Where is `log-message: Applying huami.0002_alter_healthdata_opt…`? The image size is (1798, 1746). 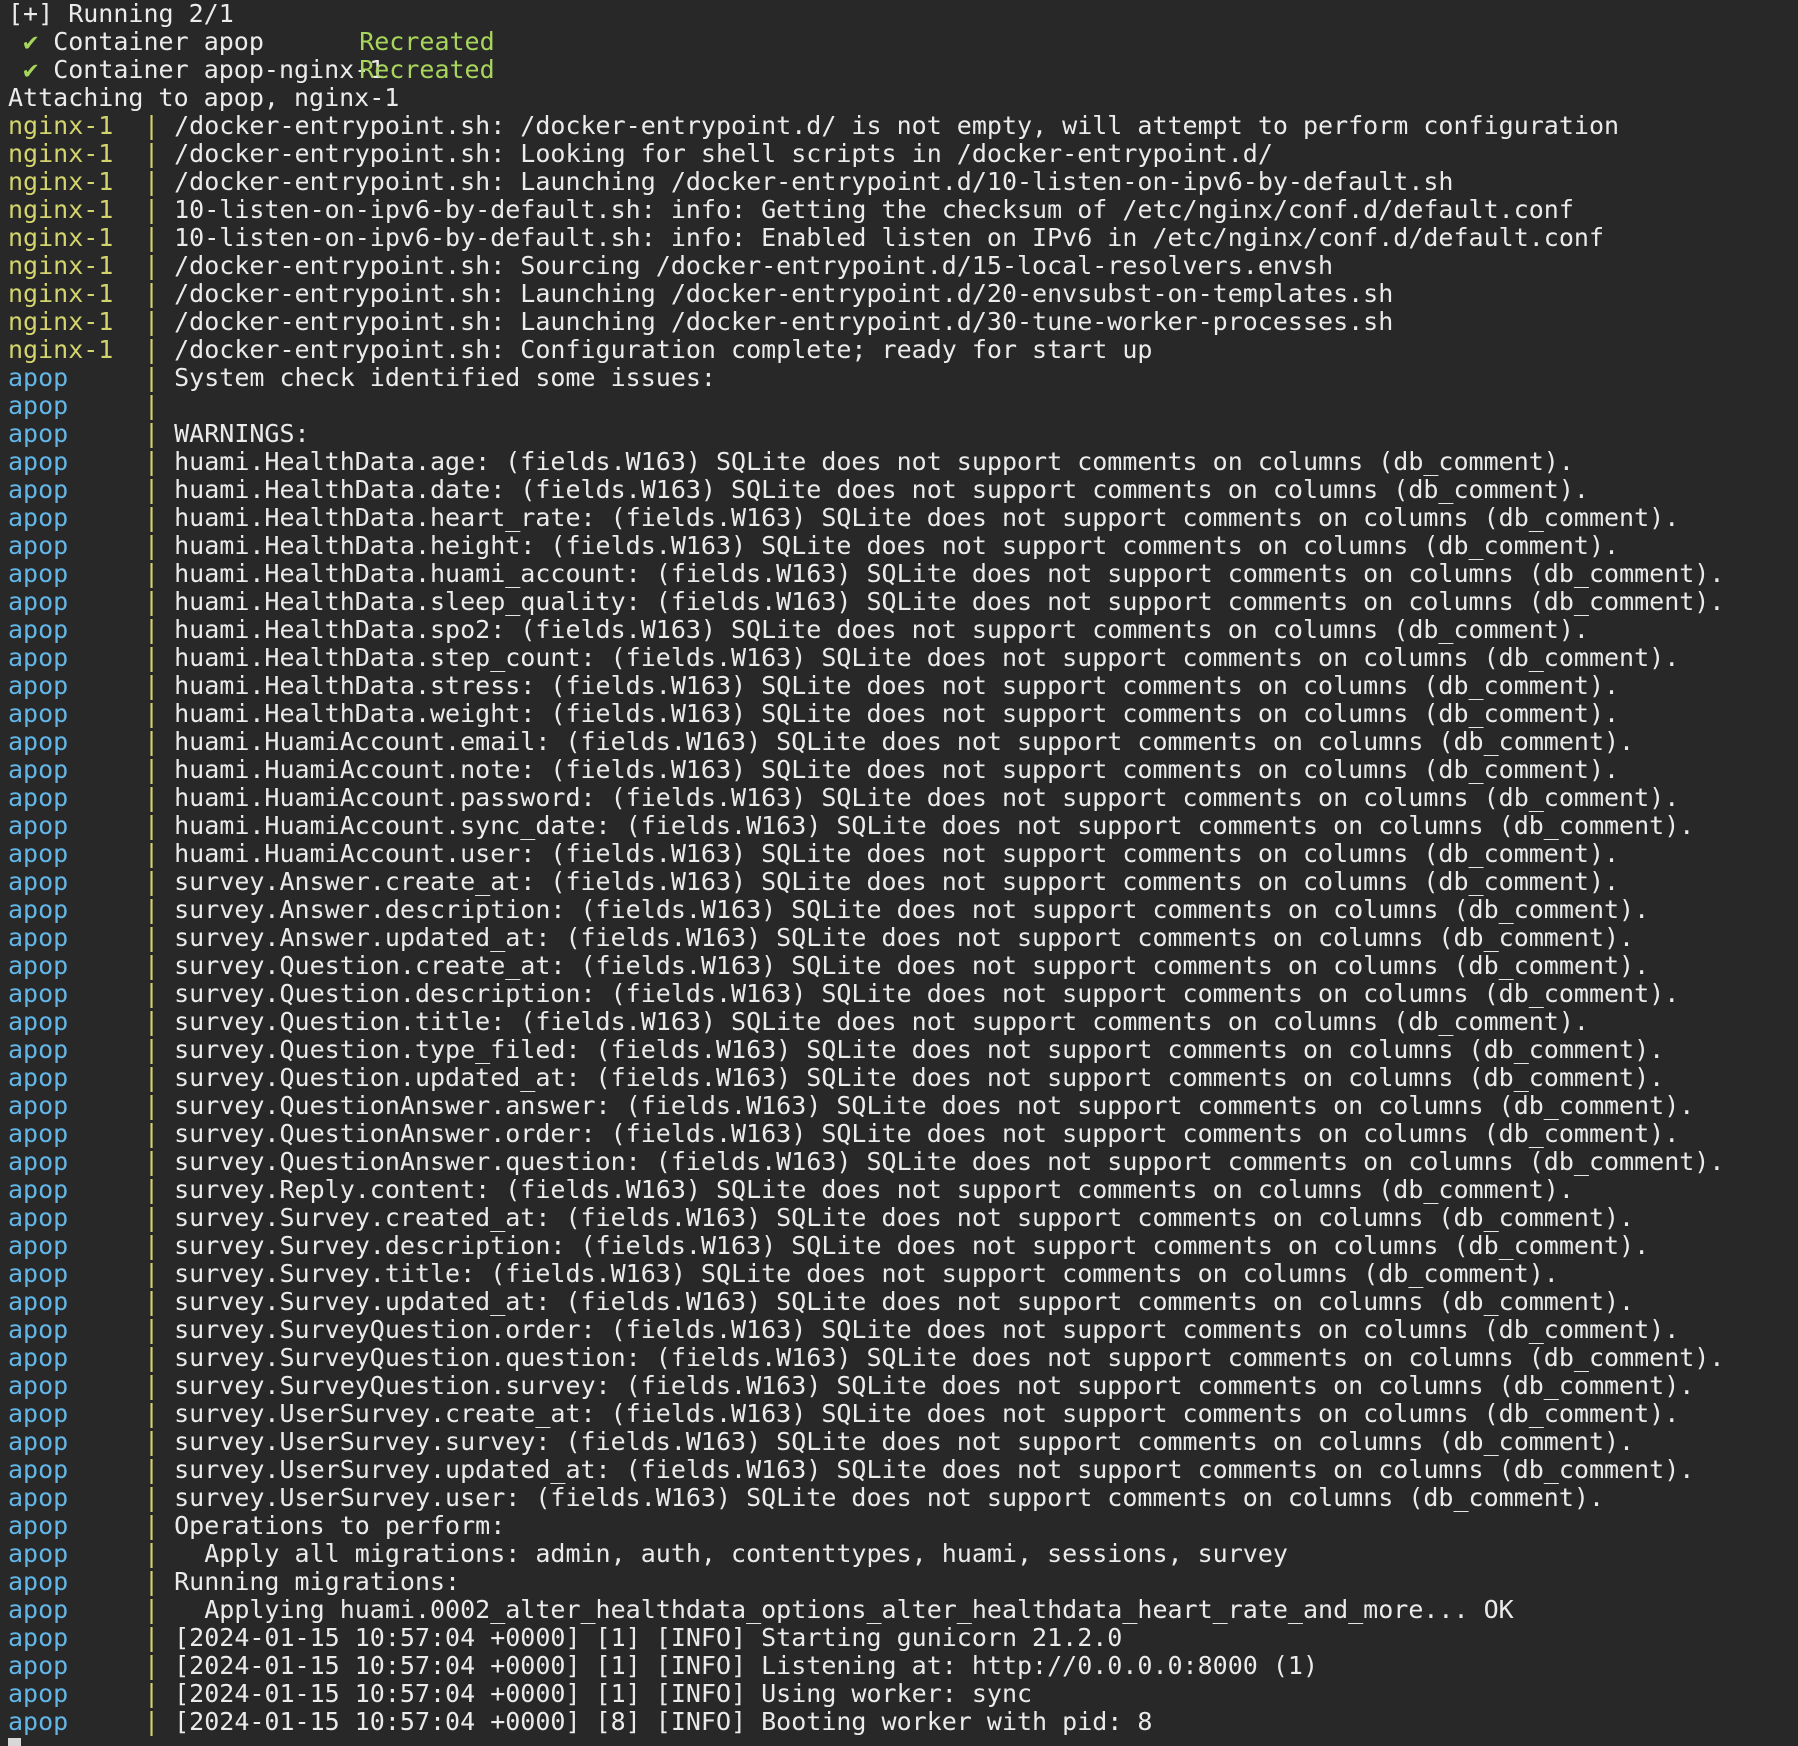 log-message: Applying huami.0002_alter_healthdata_opt… is located at coordinates (844, 1610).